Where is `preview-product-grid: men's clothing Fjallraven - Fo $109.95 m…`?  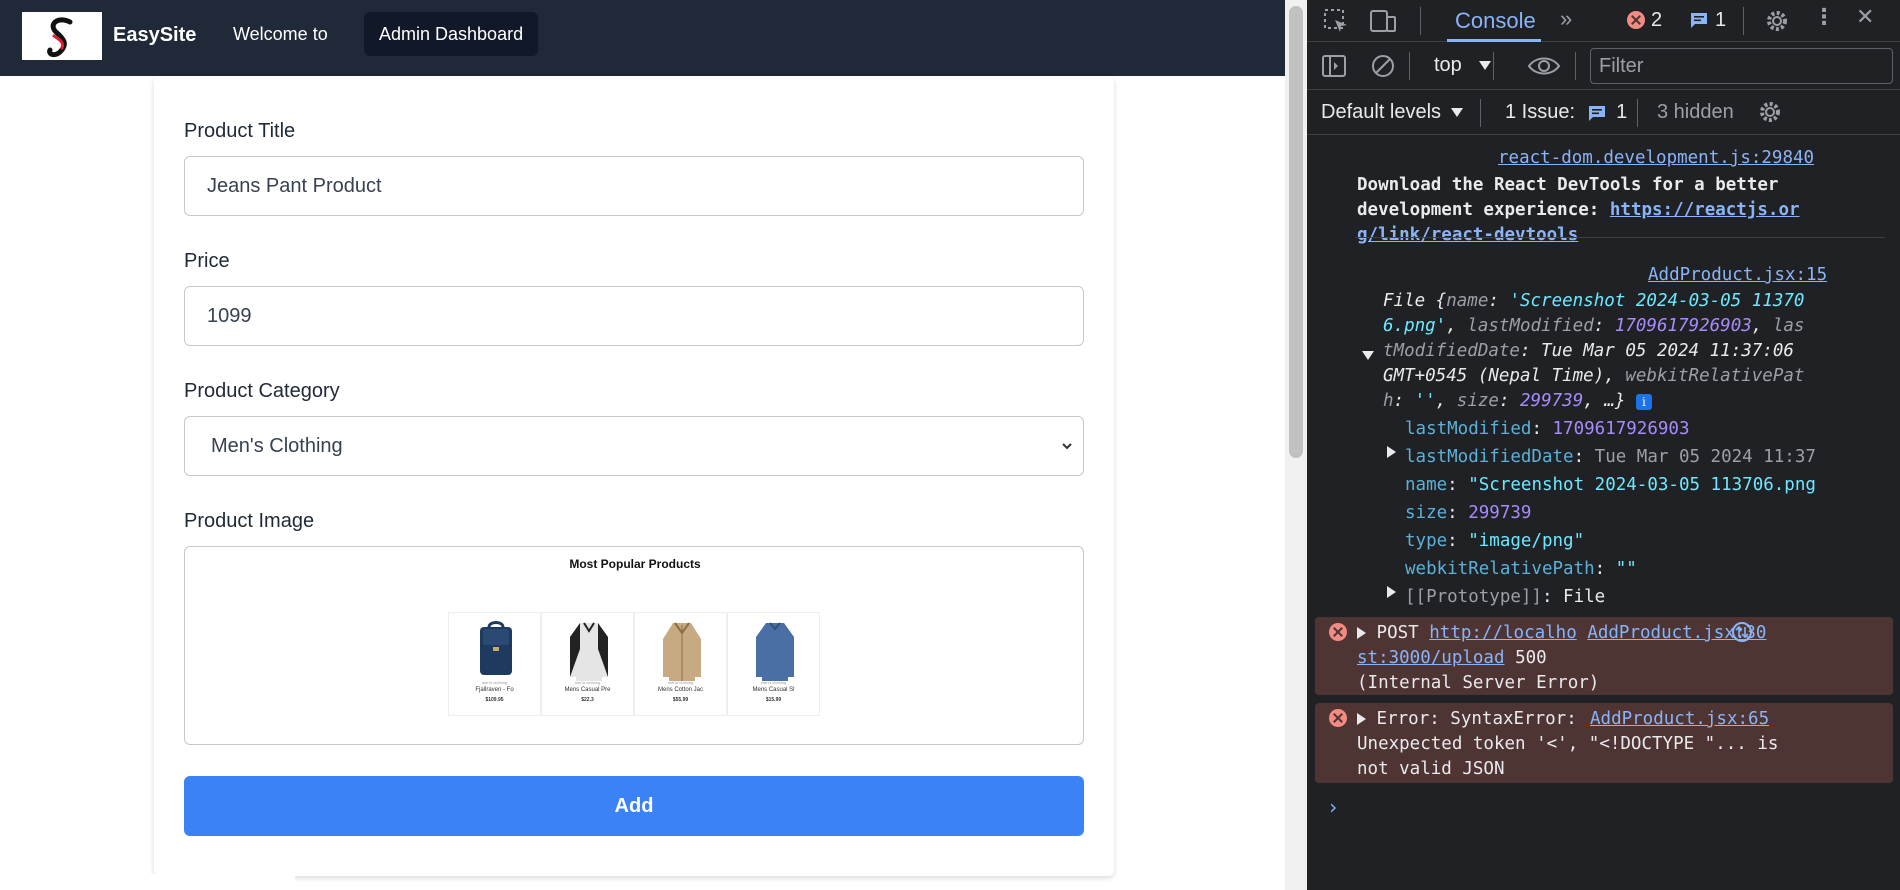 preview-product-grid: men's clothing Fjallraven - Fo $109.95 m… is located at coordinates (634, 664).